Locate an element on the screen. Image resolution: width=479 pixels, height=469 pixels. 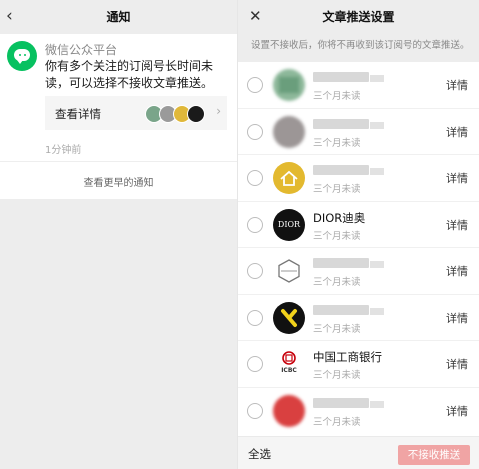
icbc-logo-text: ICBC is located at coordinates (289, 370).